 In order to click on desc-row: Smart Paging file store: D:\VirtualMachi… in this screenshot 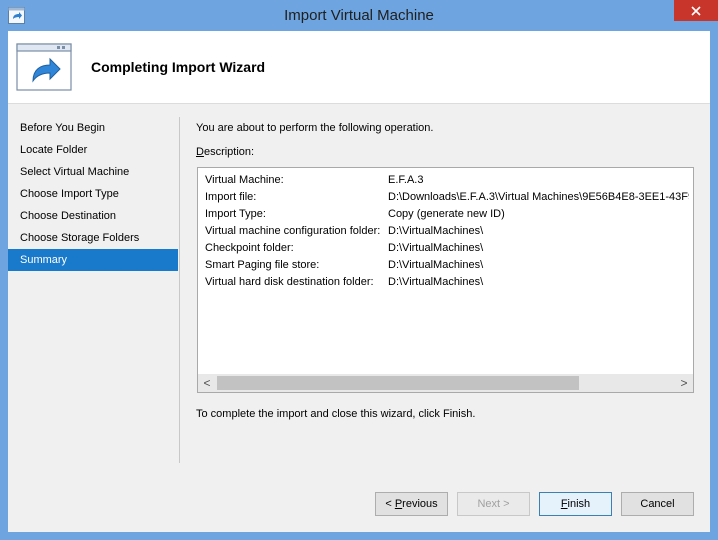, I will do `click(447, 265)`.